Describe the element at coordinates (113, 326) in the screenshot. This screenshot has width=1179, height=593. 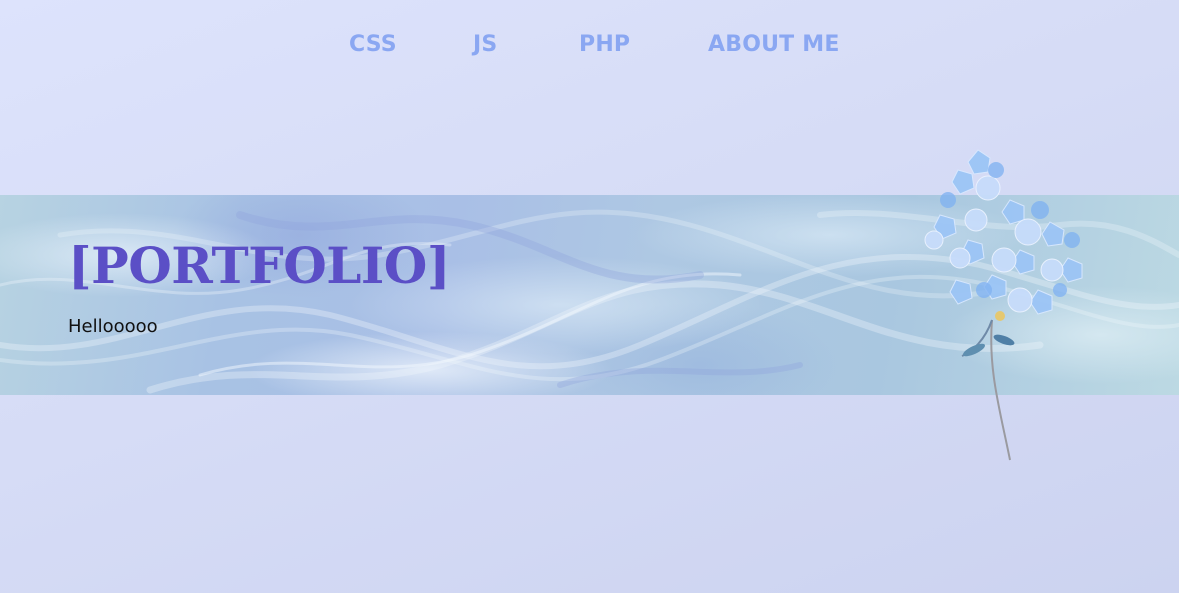
I see `hero-subtitle: Hellooooo` at that location.